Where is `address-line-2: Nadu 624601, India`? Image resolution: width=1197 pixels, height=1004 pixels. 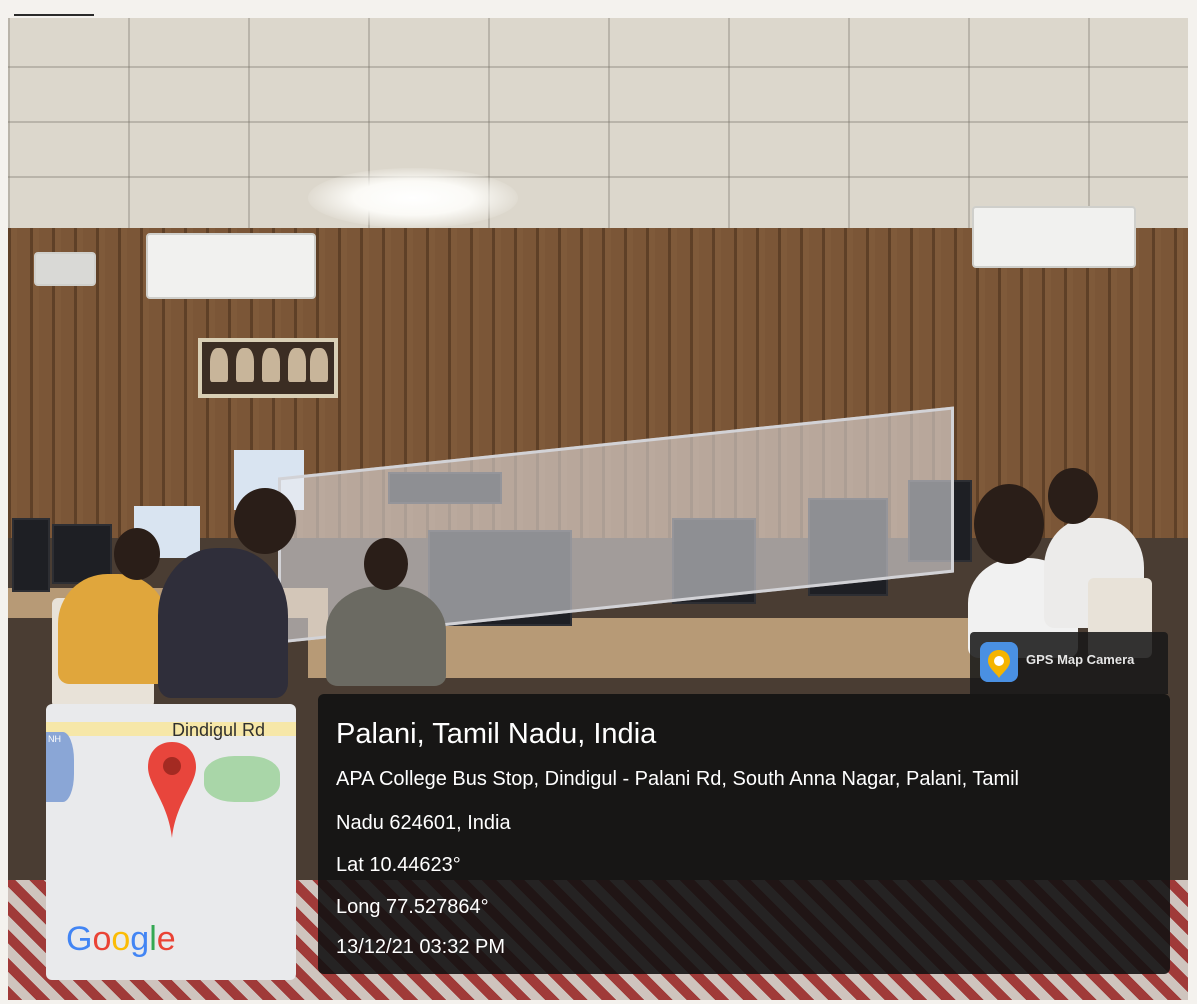
address-line-2: Nadu 624601, India is located at coordinates (423, 823).